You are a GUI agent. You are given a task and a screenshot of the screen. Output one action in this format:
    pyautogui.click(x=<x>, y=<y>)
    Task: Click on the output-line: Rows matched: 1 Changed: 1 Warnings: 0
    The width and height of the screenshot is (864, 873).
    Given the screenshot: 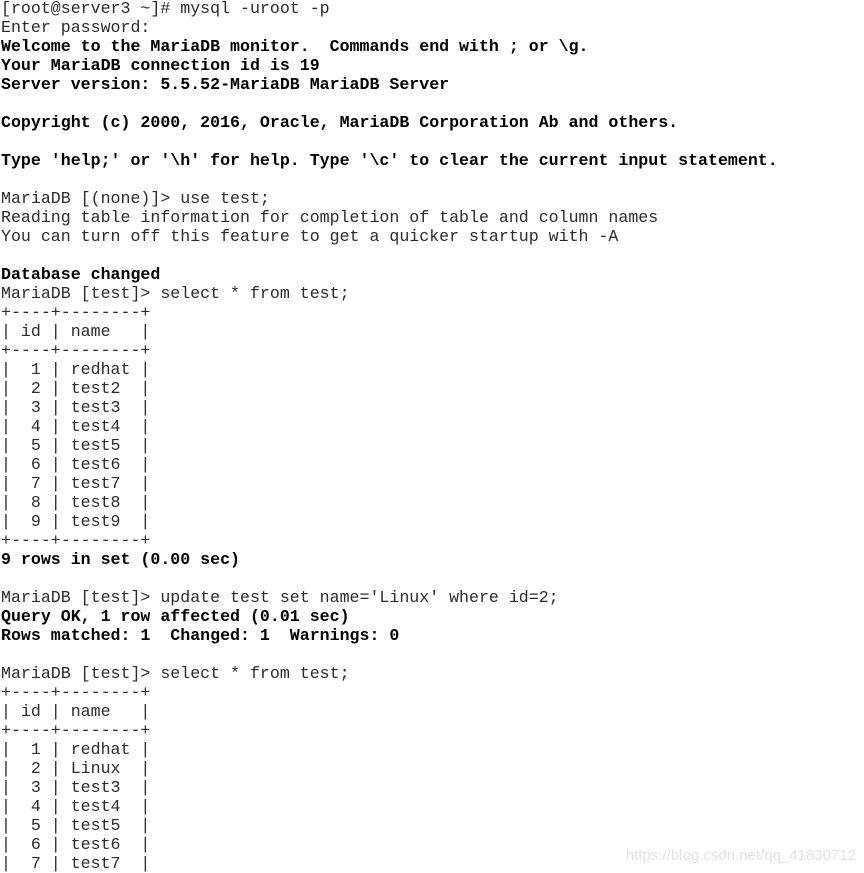 What is the action you would take?
    pyautogui.click(x=200, y=635)
    